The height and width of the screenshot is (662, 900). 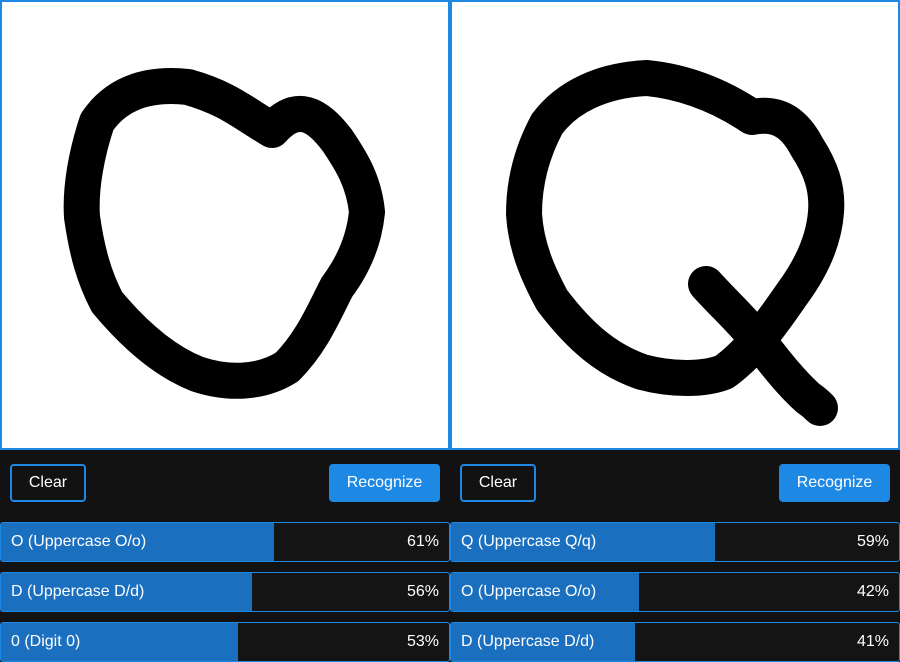 What do you see at coordinates (225, 592) in the screenshot?
I see `result-row: D (Uppercase D/d) 56%` at bounding box center [225, 592].